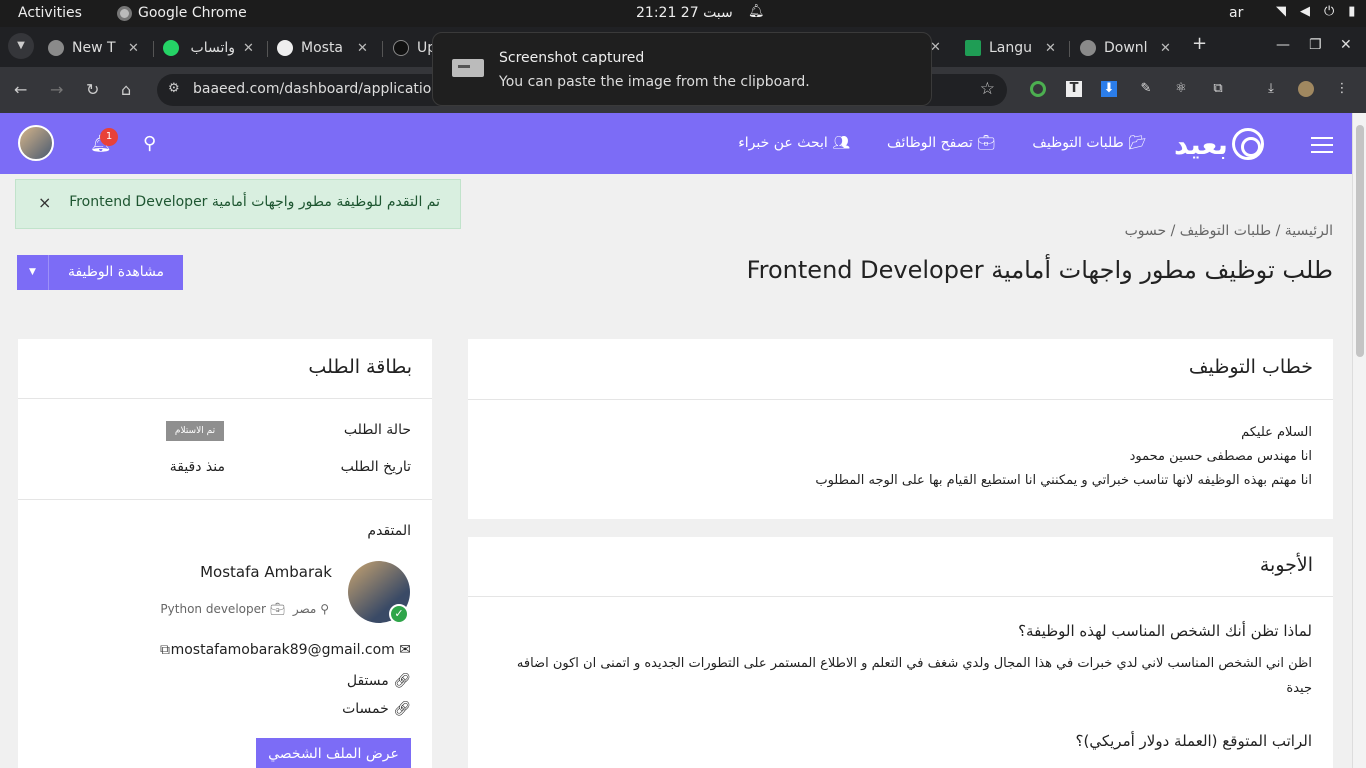 The height and width of the screenshot is (768, 1366). What do you see at coordinates (1342, 89) in the screenshot?
I see `more-menu-icon: ⋮` at bounding box center [1342, 89].